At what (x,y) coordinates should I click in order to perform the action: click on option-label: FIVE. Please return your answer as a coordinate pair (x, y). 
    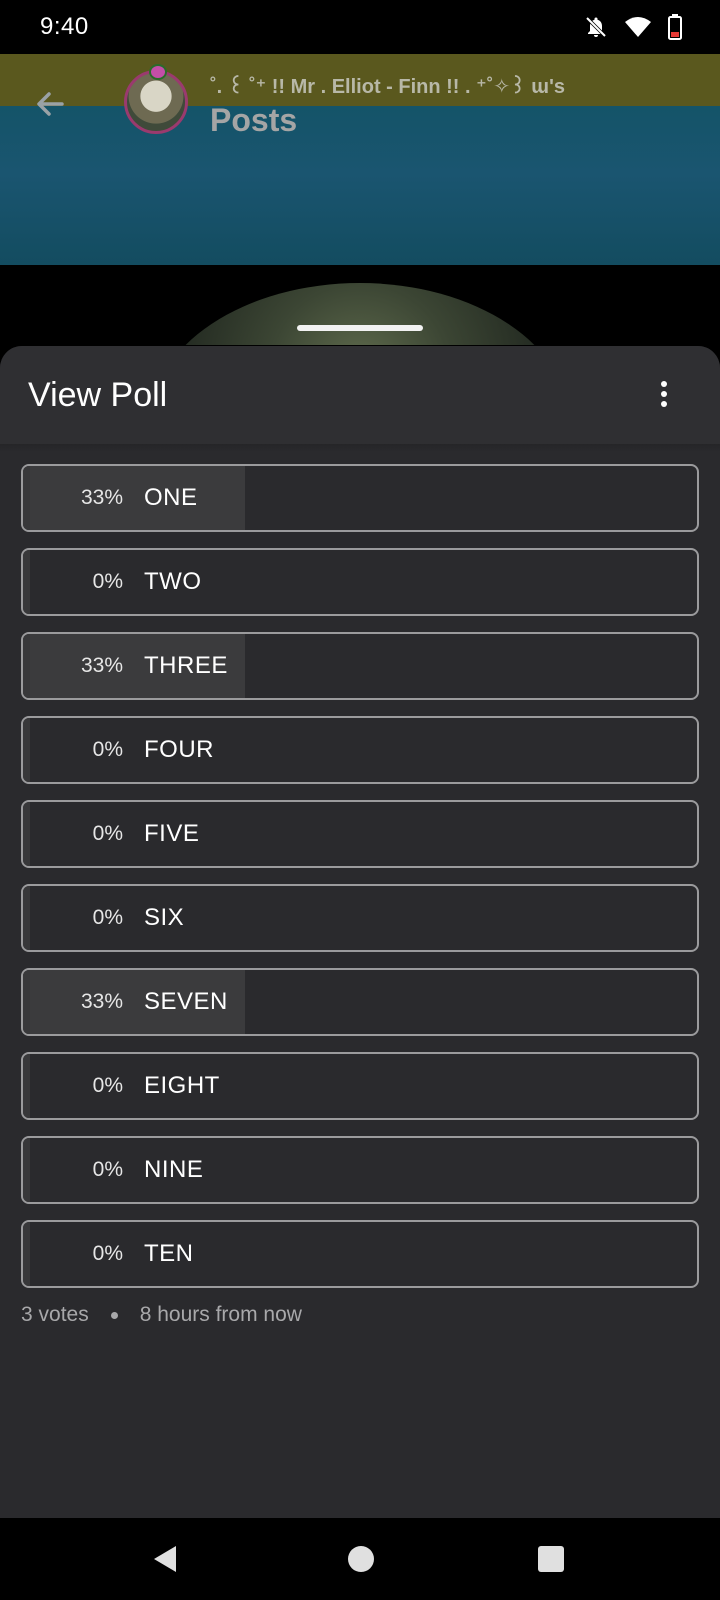
    Looking at the image, I should click on (172, 833).